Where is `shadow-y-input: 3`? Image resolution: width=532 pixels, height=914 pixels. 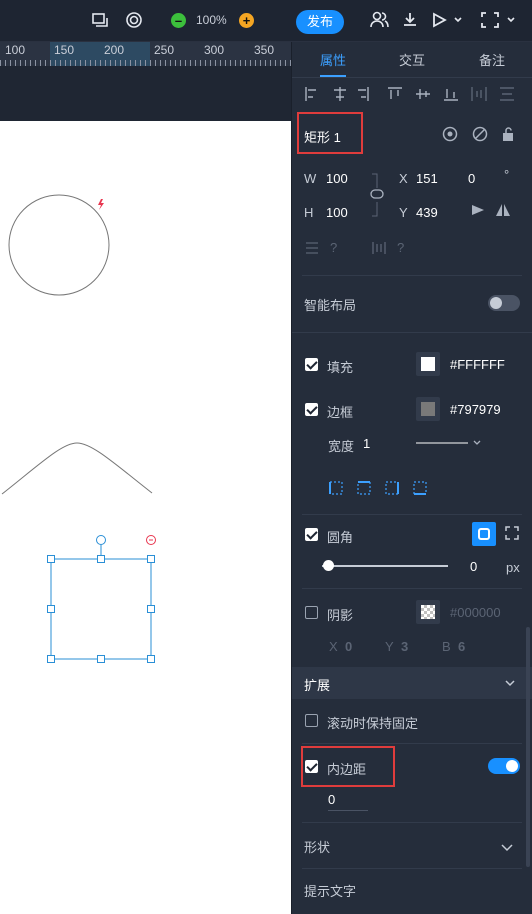
shadow-y-input: 3 is located at coordinates (404, 646).